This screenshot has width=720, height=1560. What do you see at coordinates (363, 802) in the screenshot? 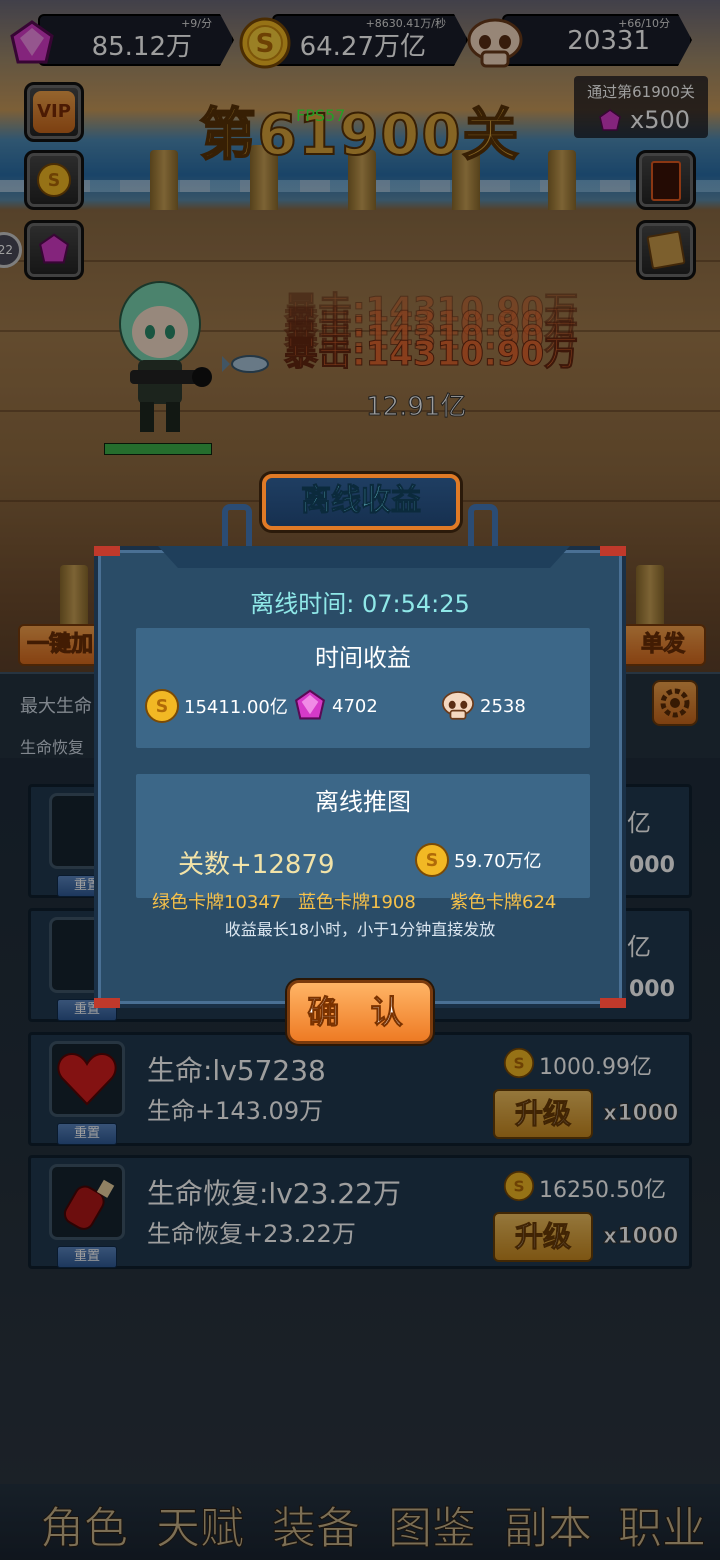
I see `offline-push-title: 离线推图` at bounding box center [363, 802].